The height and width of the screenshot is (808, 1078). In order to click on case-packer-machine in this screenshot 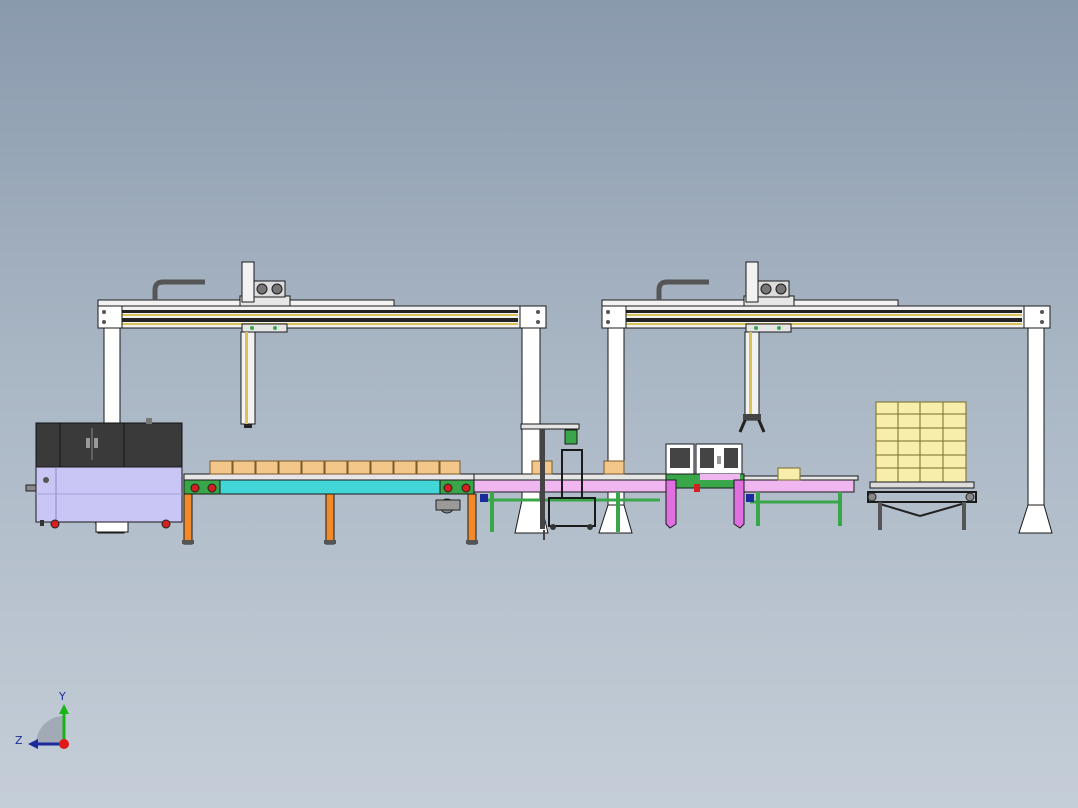, I will do `click(104, 475)`.